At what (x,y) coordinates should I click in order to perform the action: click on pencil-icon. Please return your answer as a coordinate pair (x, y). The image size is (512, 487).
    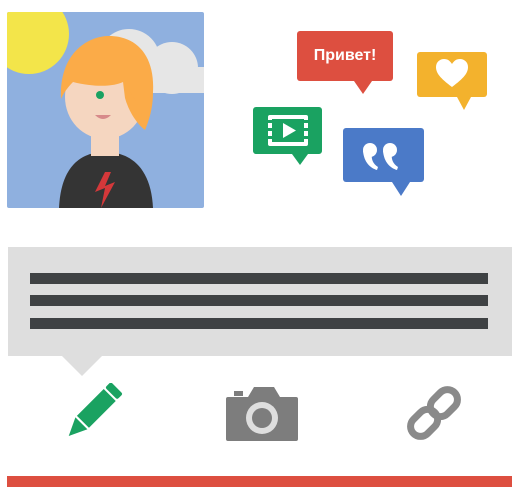
    Looking at the image, I should click on (95, 409).